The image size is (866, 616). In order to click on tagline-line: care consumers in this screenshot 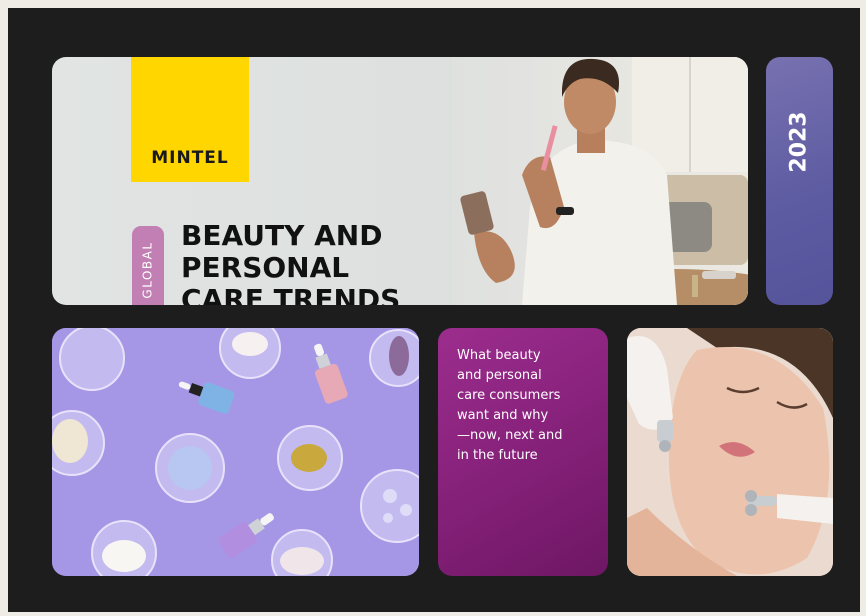, I will do `click(509, 395)`.